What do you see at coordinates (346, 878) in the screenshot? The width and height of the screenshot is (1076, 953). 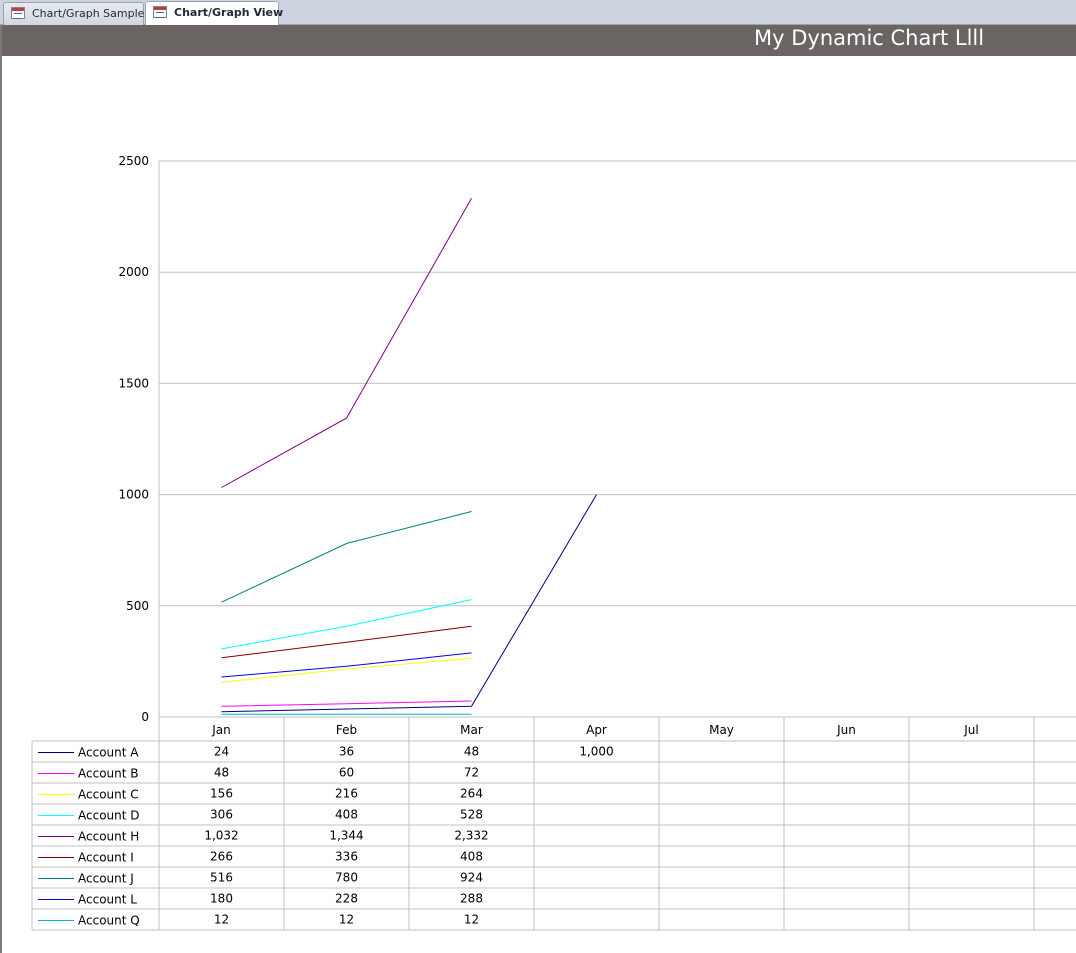 I see `data-table-value: 780` at bounding box center [346, 878].